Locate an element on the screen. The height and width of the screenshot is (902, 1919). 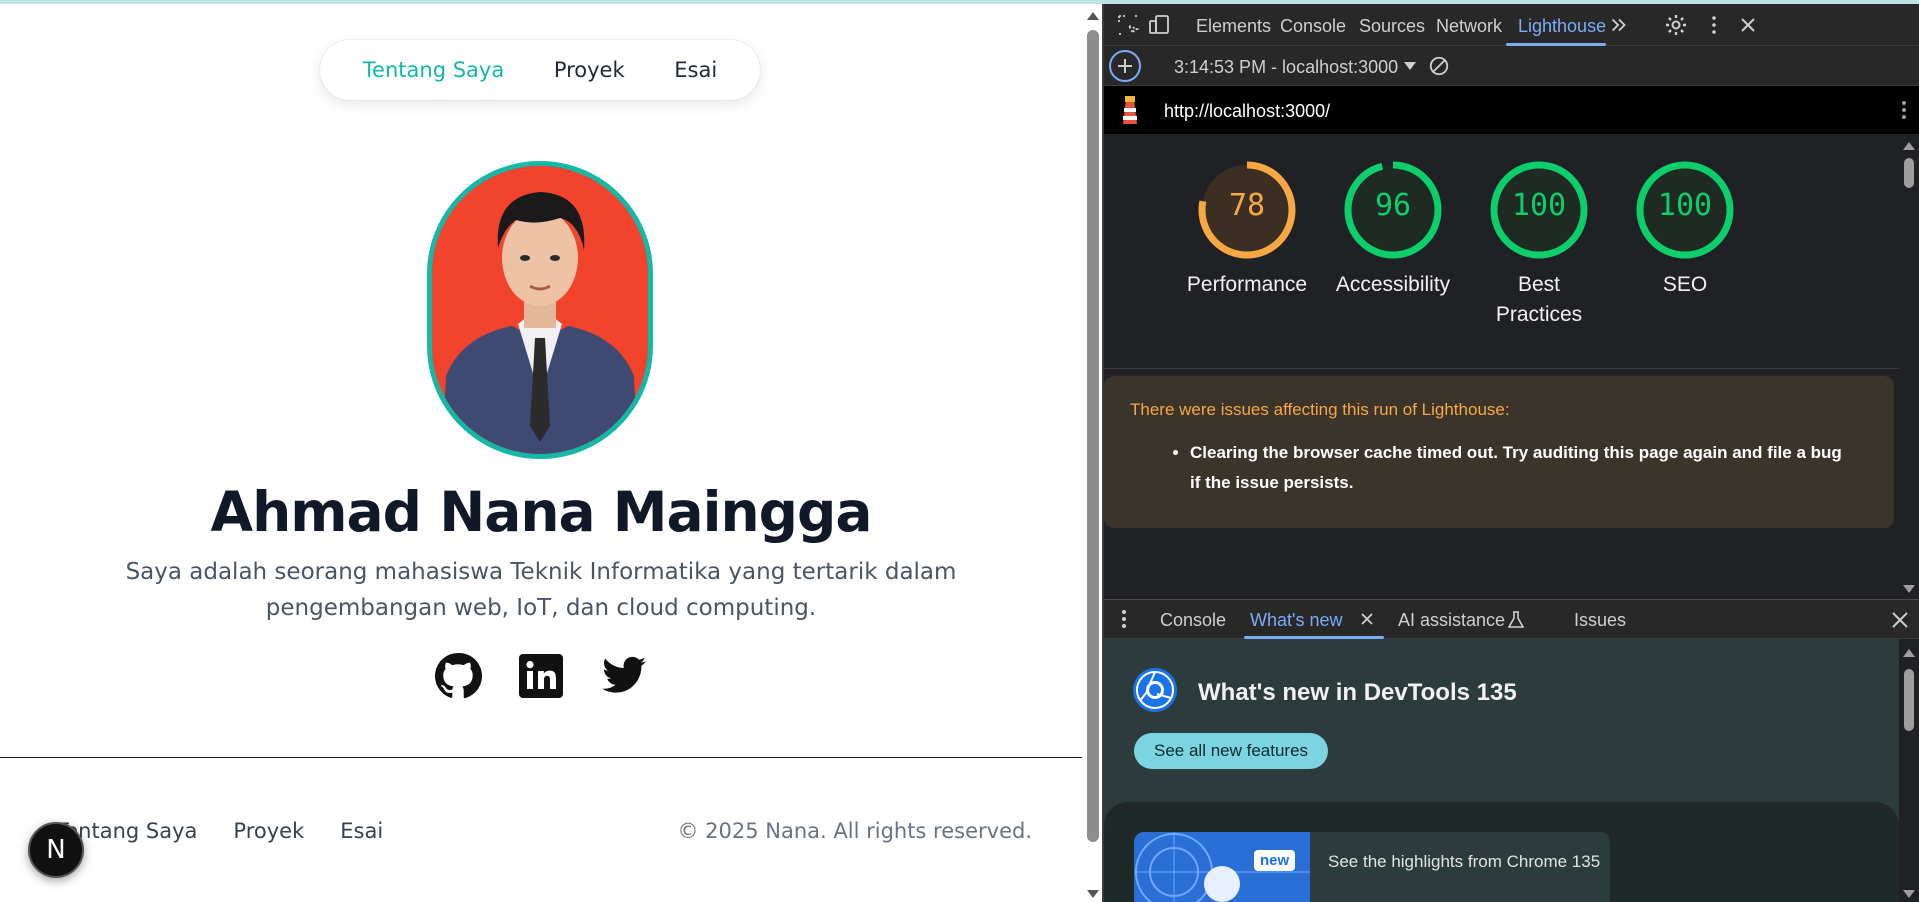
score-gauge-accessibility: 96 Accessibility is located at coordinates (1393, 230).